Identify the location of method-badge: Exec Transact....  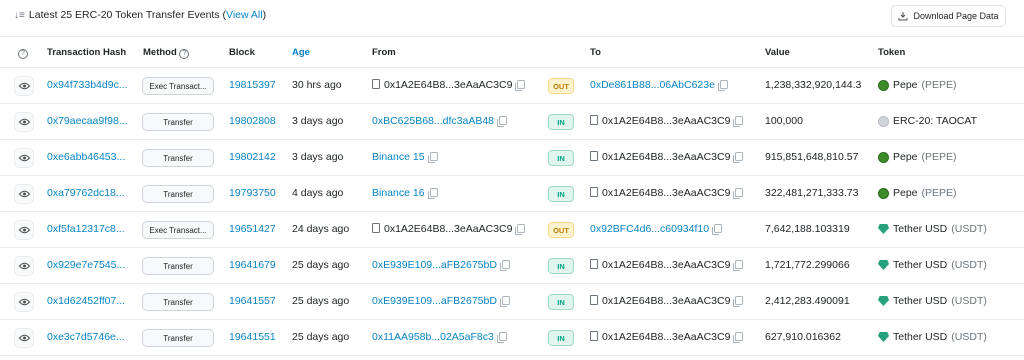
(178, 86).